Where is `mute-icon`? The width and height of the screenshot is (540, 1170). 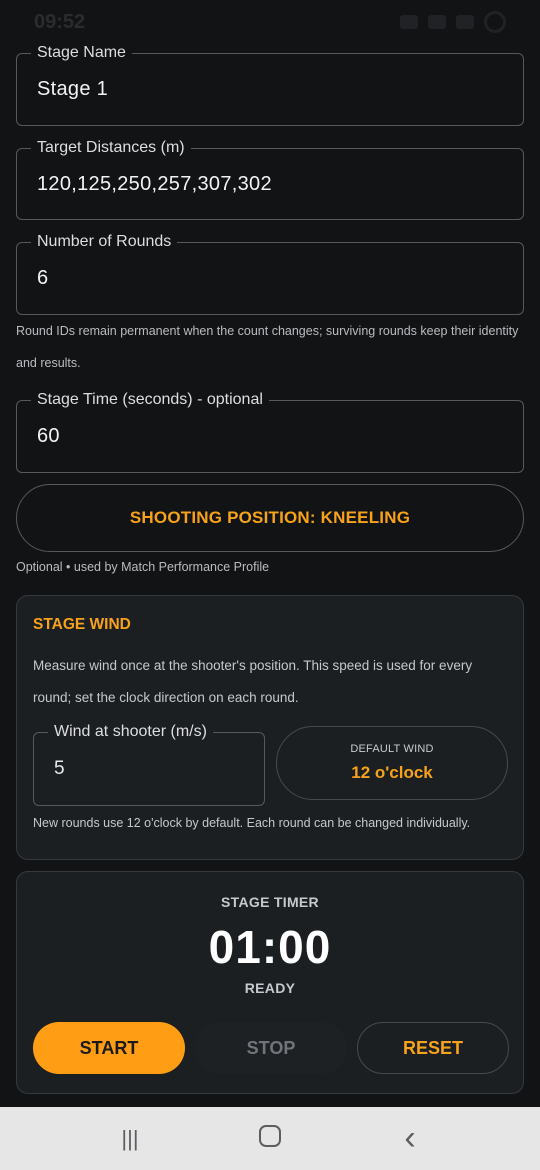
mute-icon is located at coordinates (409, 22).